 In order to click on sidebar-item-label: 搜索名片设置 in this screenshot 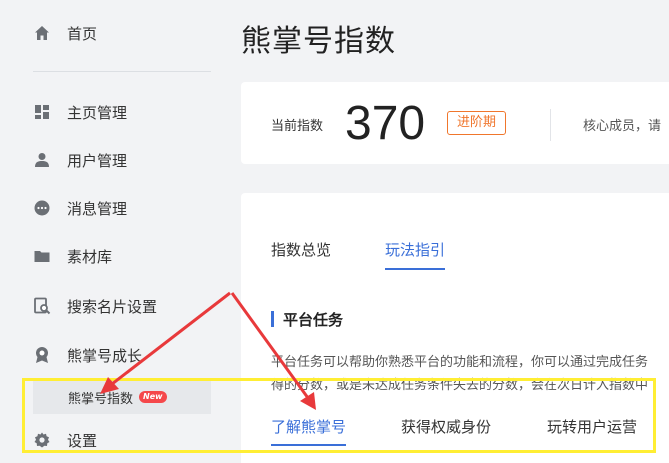, I will do `click(112, 306)`.